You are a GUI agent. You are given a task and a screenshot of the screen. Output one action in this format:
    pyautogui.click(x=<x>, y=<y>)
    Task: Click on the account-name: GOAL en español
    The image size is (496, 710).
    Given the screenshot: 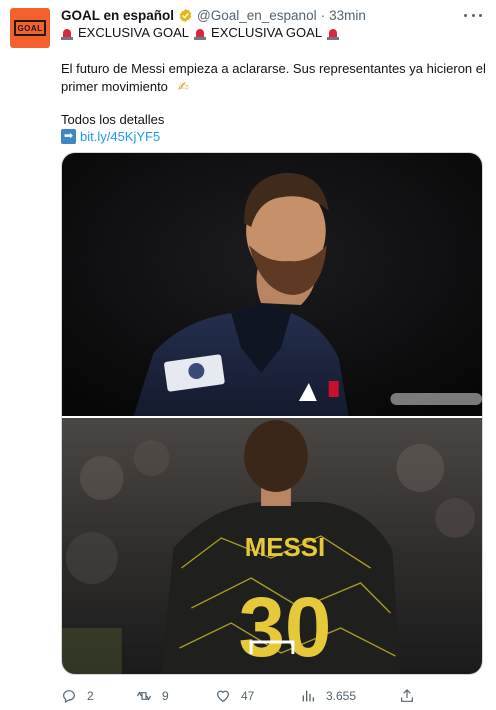 What is the action you would take?
    pyautogui.click(x=117, y=15)
    